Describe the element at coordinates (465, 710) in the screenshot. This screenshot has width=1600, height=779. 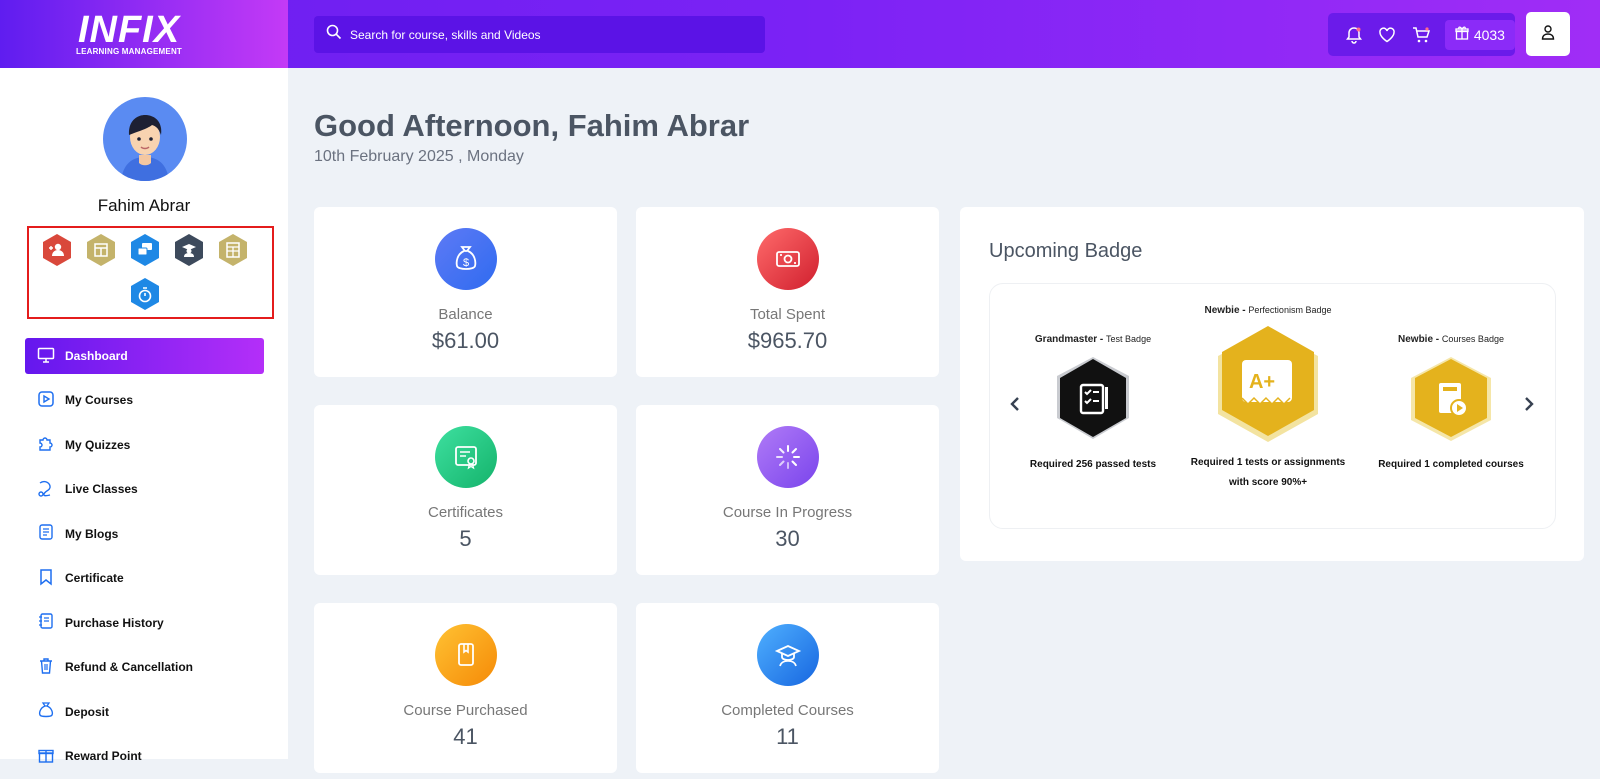
I see `stat-label: Course Purchased` at that location.